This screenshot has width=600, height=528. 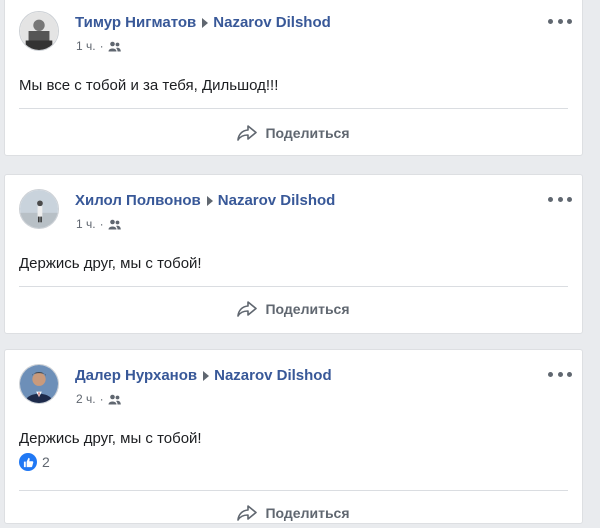 I want to click on author-name: Хилол Полвонов, so click(x=138, y=200).